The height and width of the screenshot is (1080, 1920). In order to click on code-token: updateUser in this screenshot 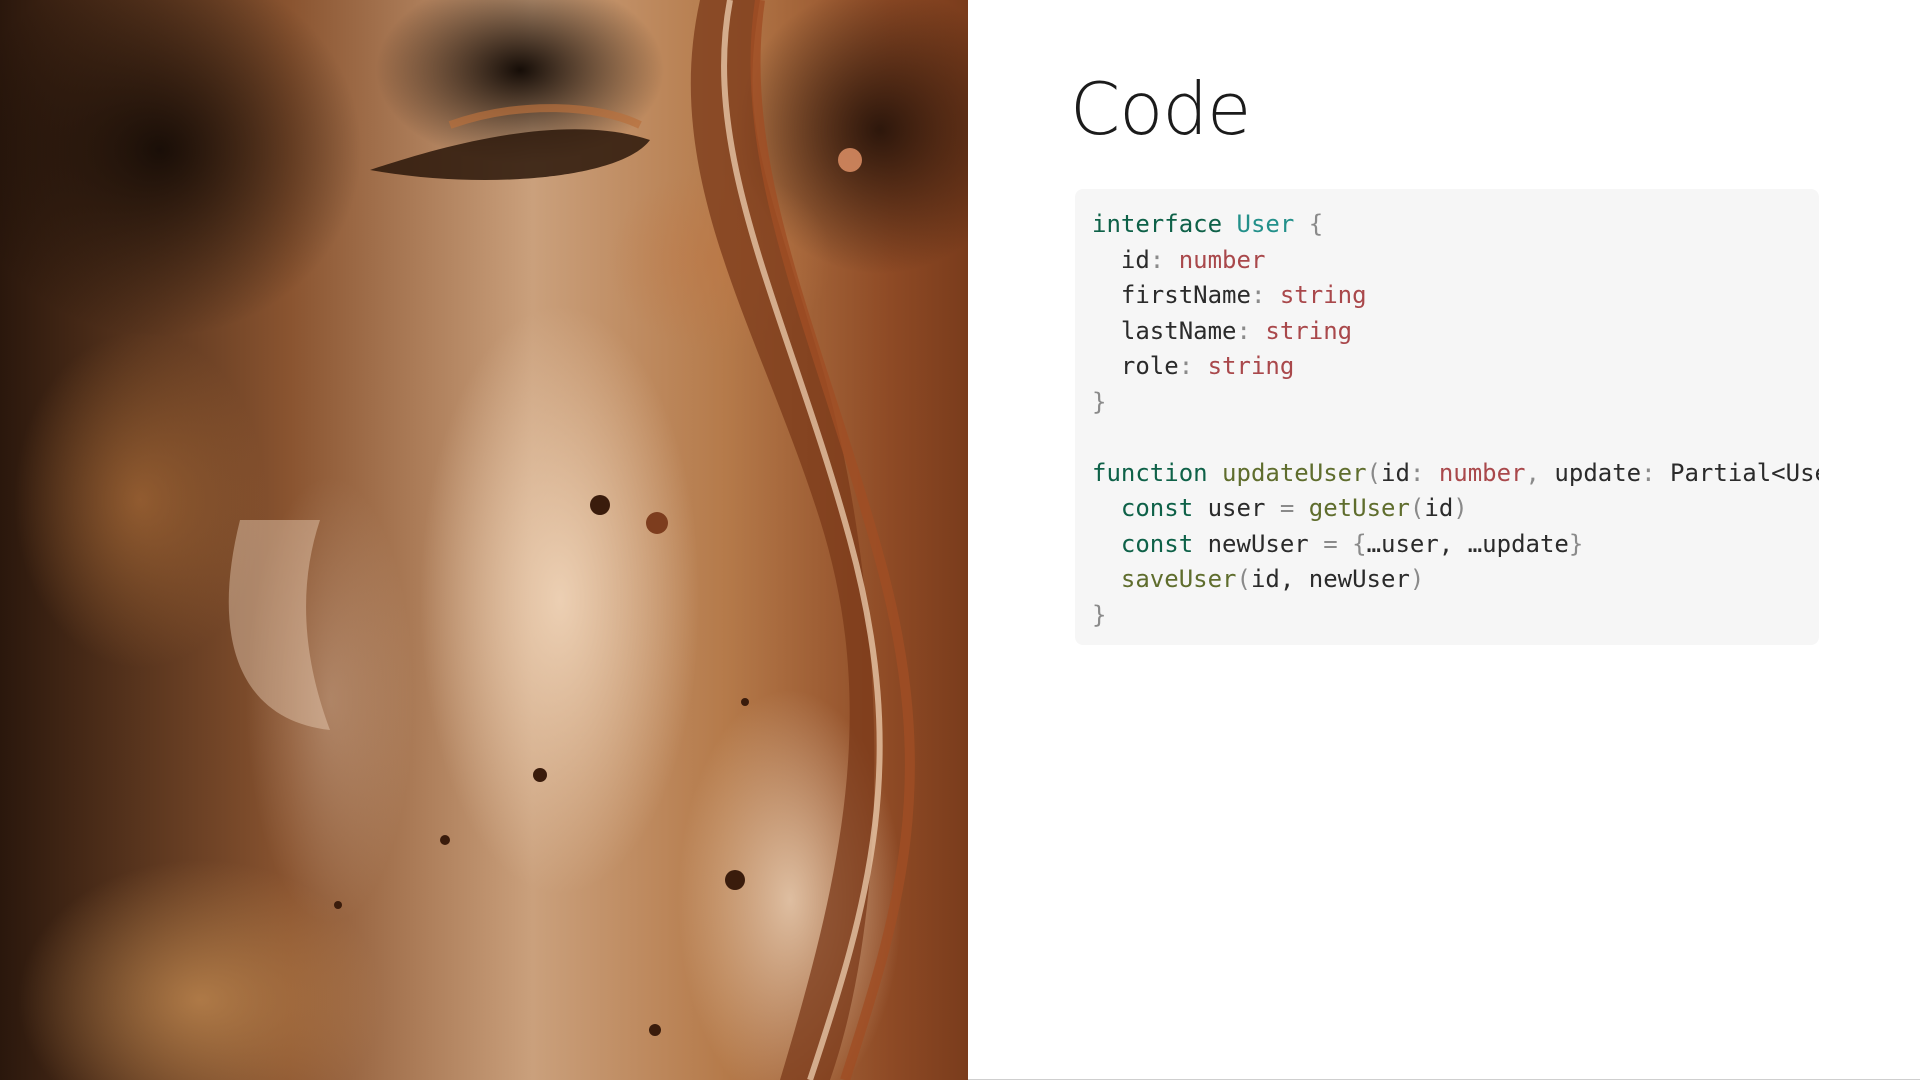, I will do `click(1294, 472)`.